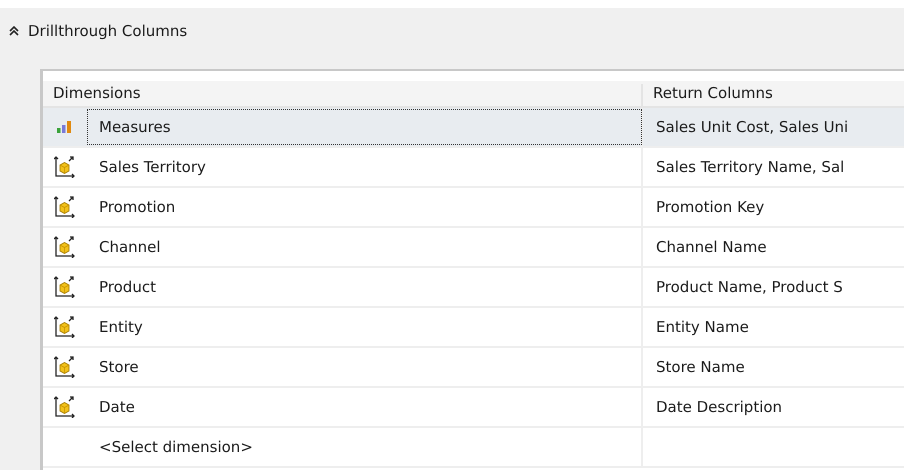  What do you see at coordinates (364, 287) in the screenshot?
I see `dimension-cell: Product` at bounding box center [364, 287].